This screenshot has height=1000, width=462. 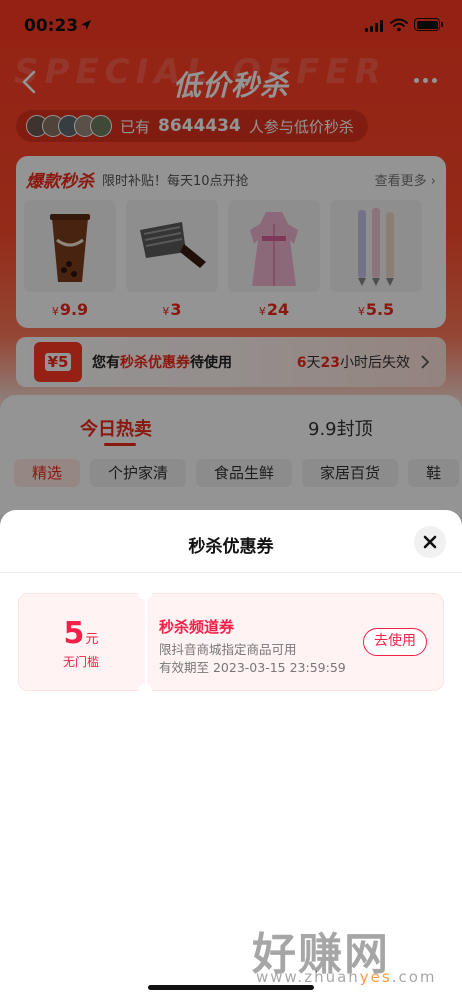 What do you see at coordinates (228, 649) in the screenshot?
I see `coupon-description: 限抖音商城指定商品可用` at bounding box center [228, 649].